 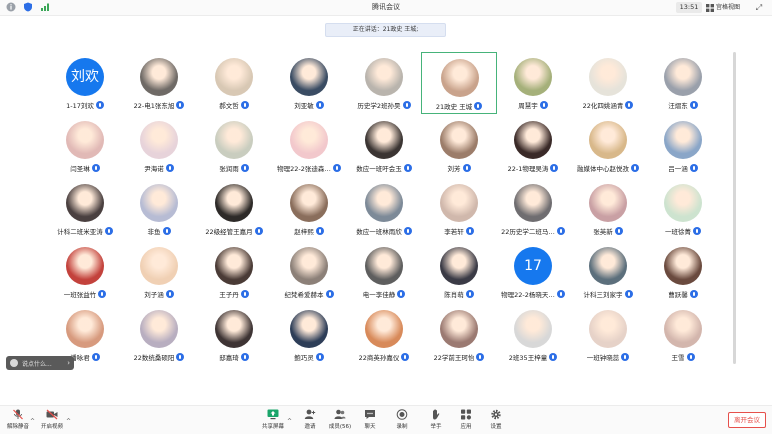 What do you see at coordinates (370, 414) in the screenshot?
I see `chat-icon` at bounding box center [370, 414].